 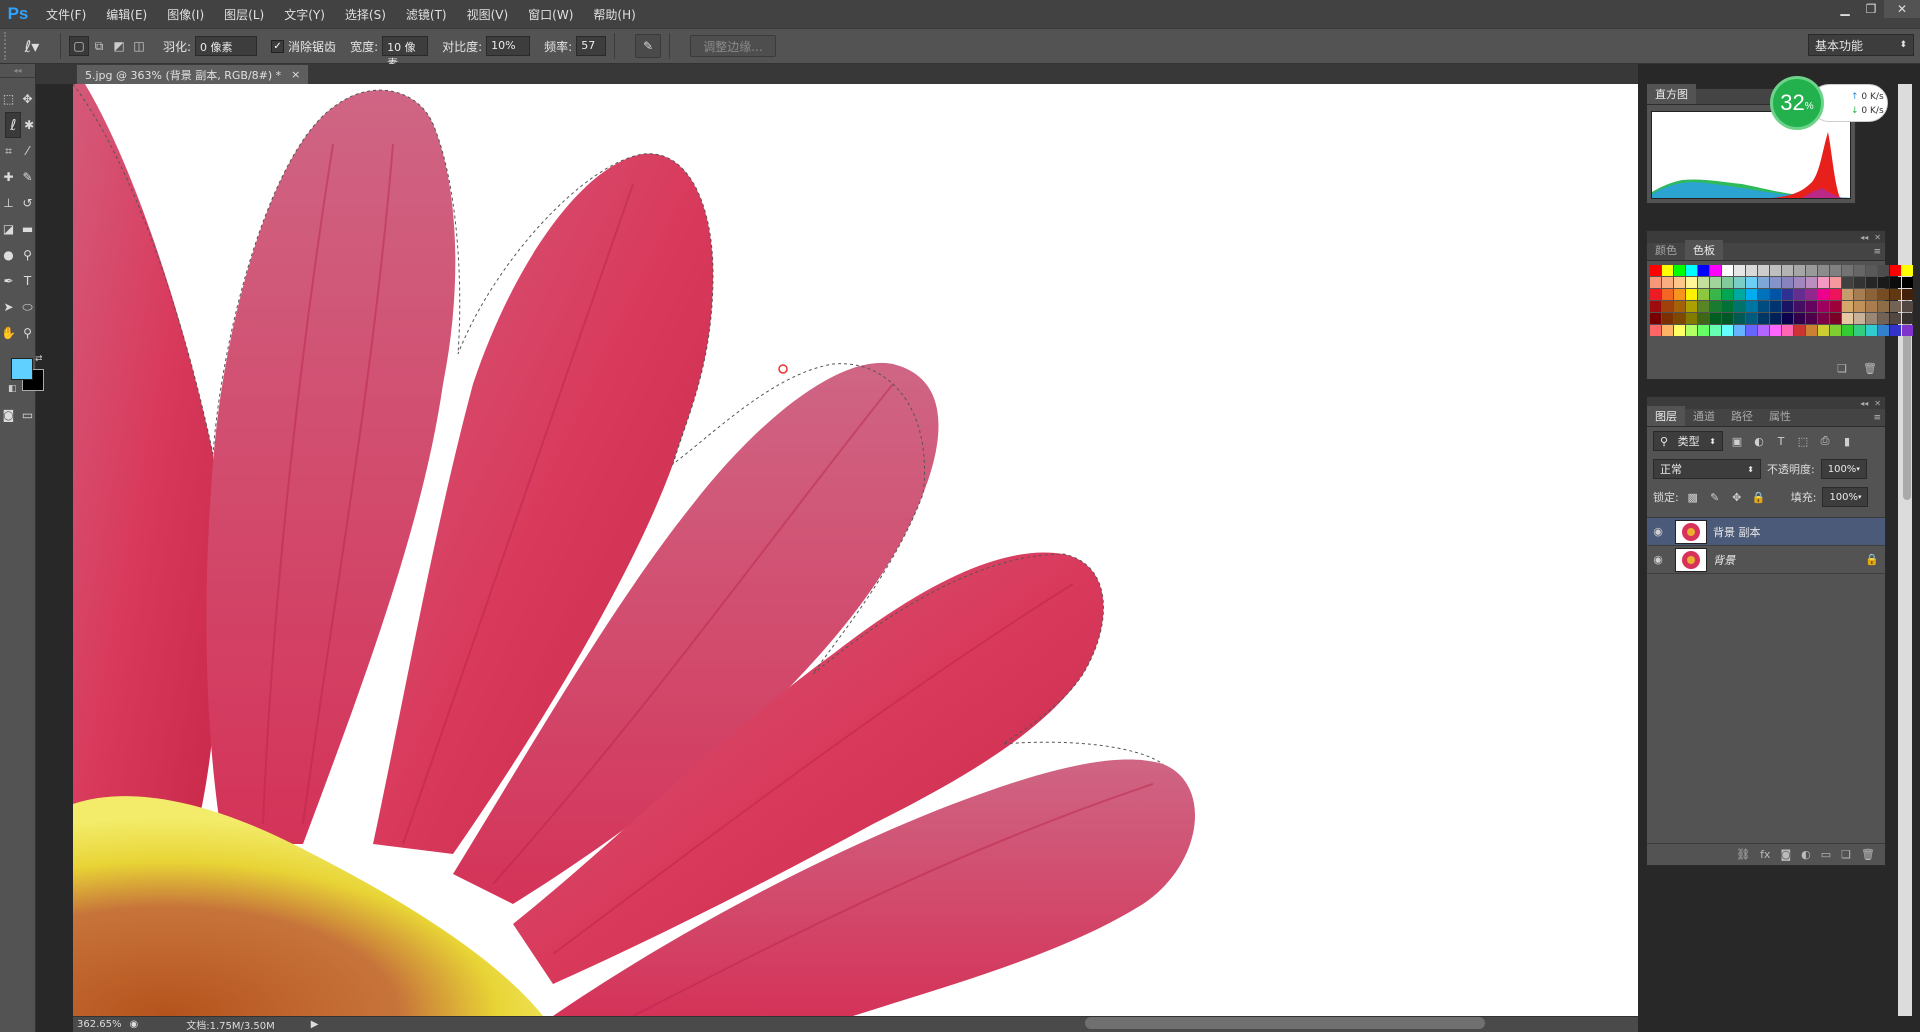 I want to click on tablet-pressure-icon: ✎, so click(x=648, y=46).